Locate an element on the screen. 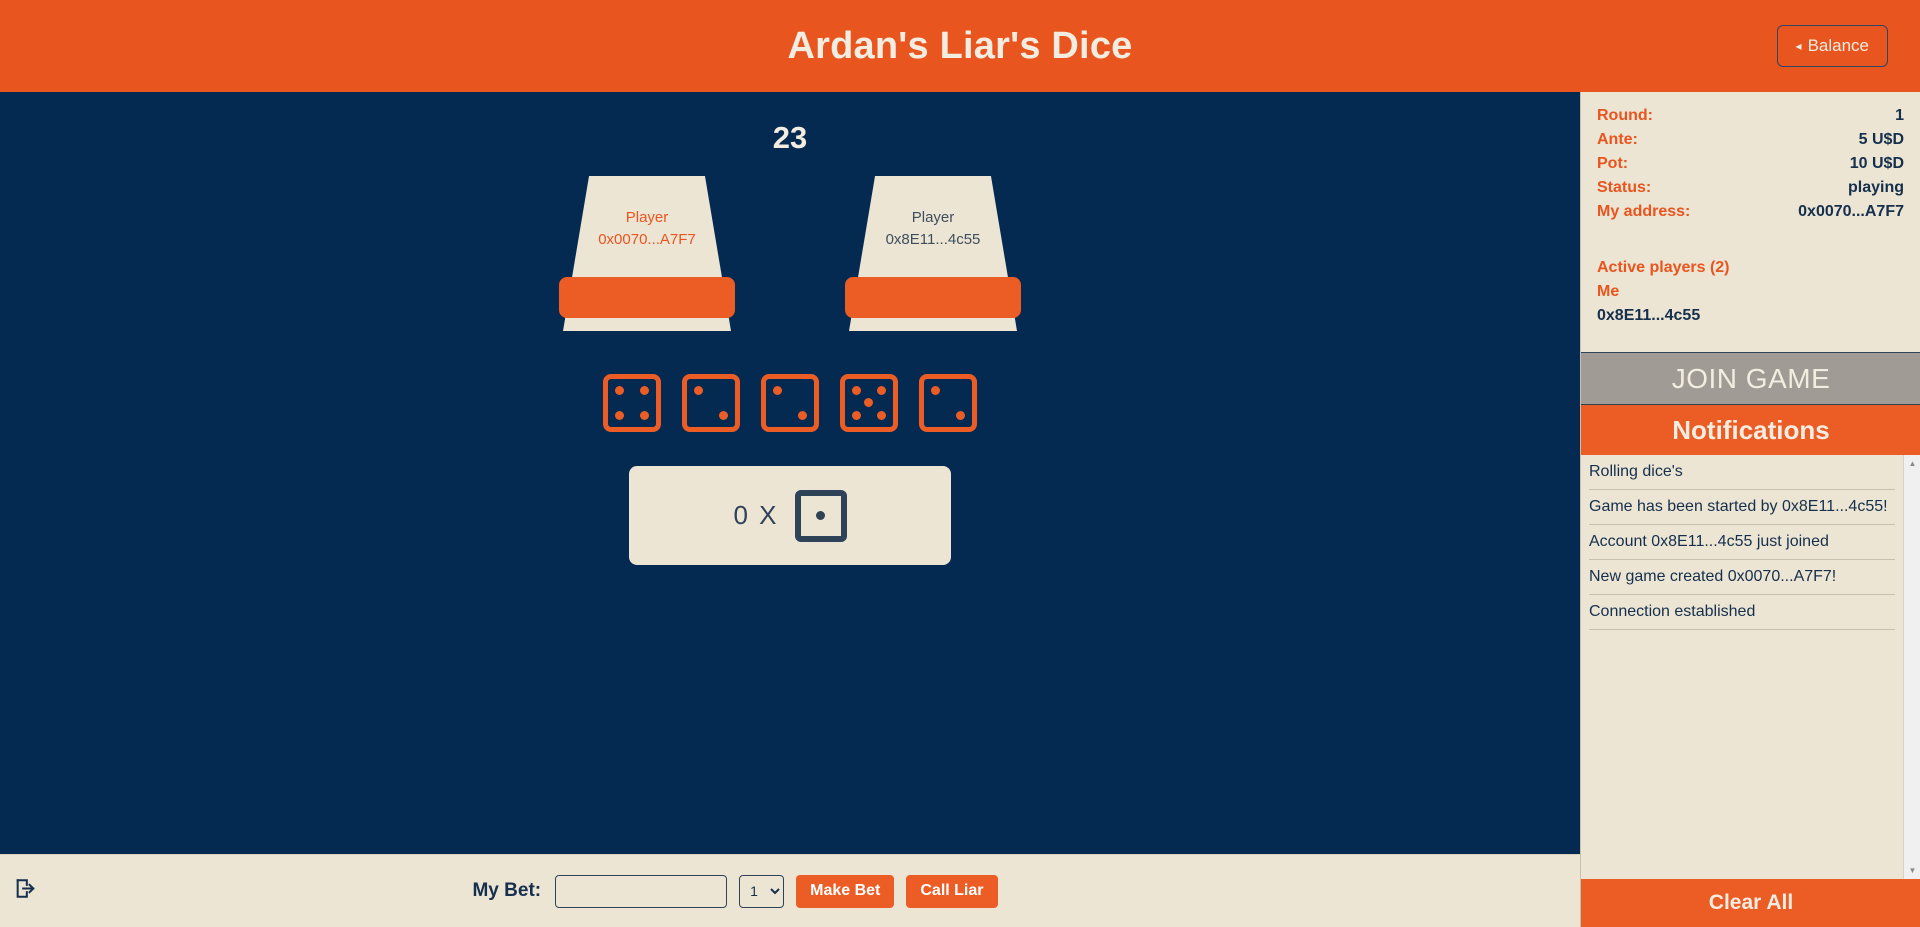 The width and height of the screenshot is (1920, 927). current-bet-panel: 0 X is located at coordinates (790, 515).